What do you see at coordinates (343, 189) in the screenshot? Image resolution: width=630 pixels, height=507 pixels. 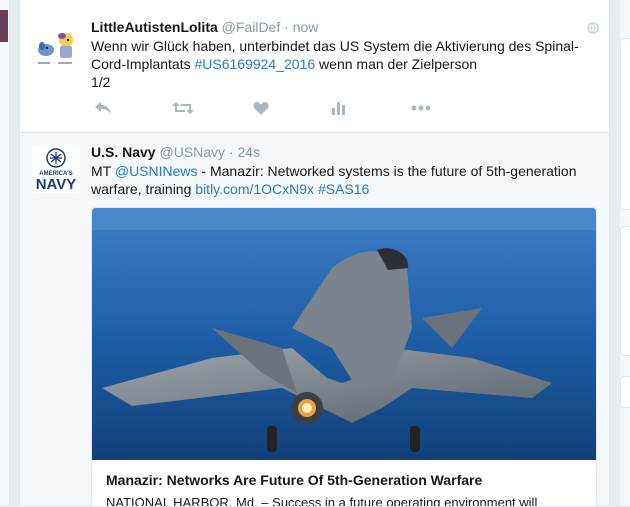 I see `hashtag-link: #SAS16` at bounding box center [343, 189].